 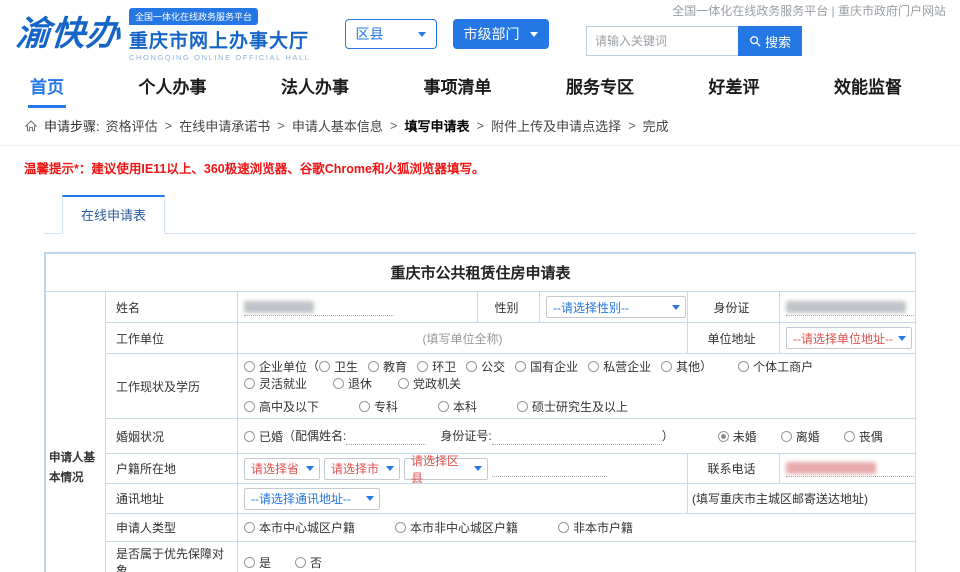 I want to click on employer-input: (填写单位全称), so click(x=462, y=338).